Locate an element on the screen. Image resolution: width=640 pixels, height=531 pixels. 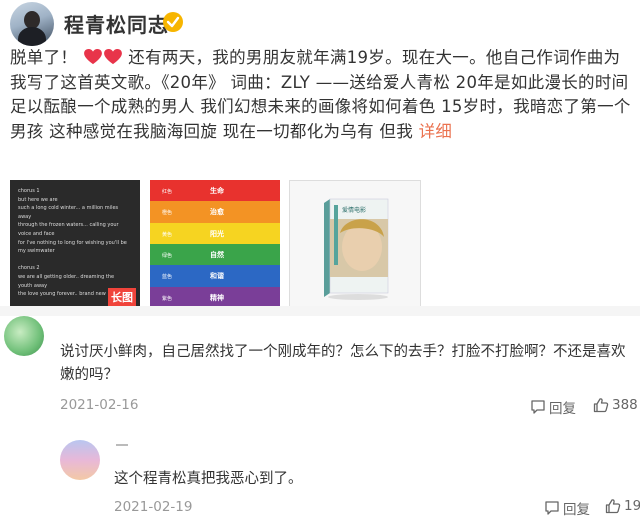
author-name: 程青松同志 is located at coordinates (116, 23).